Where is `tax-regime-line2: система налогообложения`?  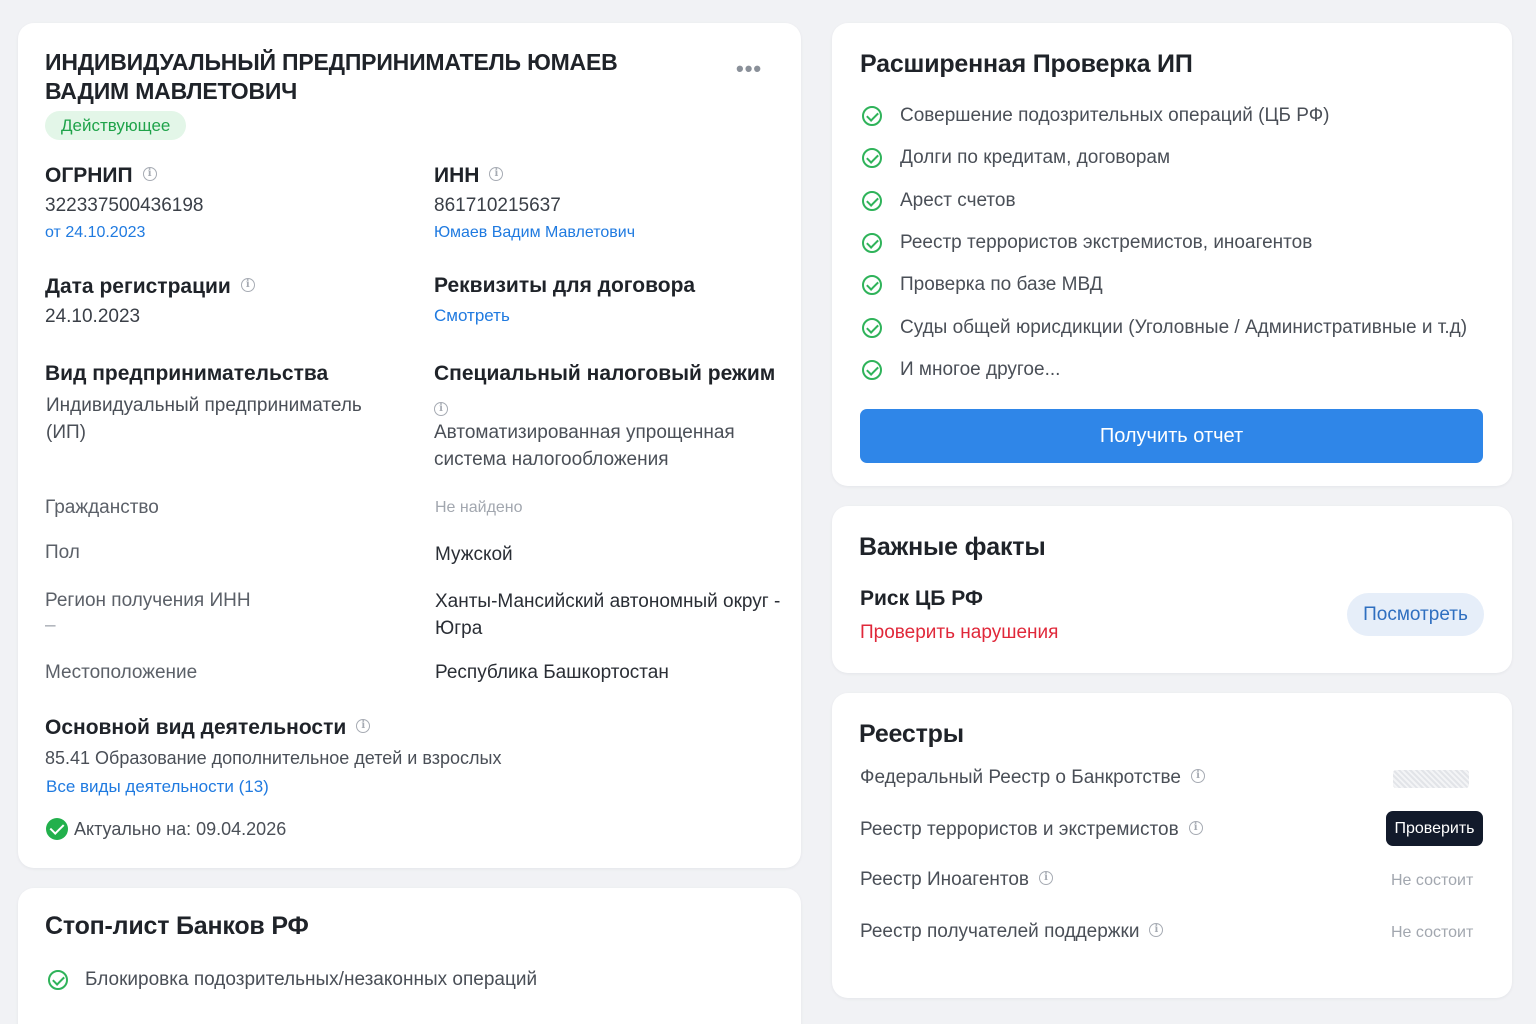 tax-regime-line2: система налогообложения is located at coordinates (551, 459).